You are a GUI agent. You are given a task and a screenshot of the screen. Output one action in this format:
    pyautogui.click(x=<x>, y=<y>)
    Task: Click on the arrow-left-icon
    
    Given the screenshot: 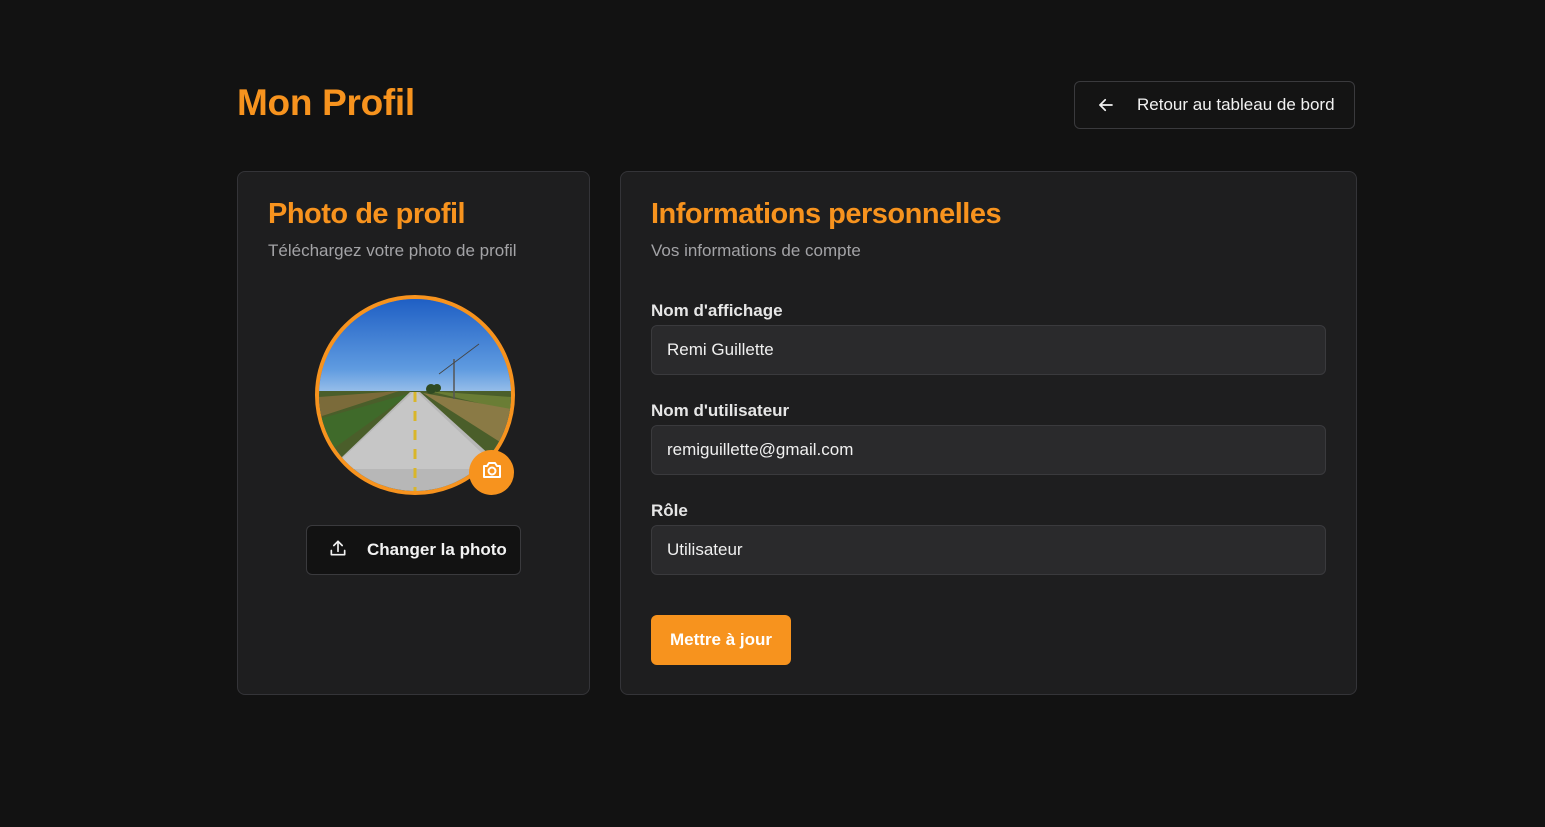 What is the action you would take?
    pyautogui.click(x=1106, y=105)
    